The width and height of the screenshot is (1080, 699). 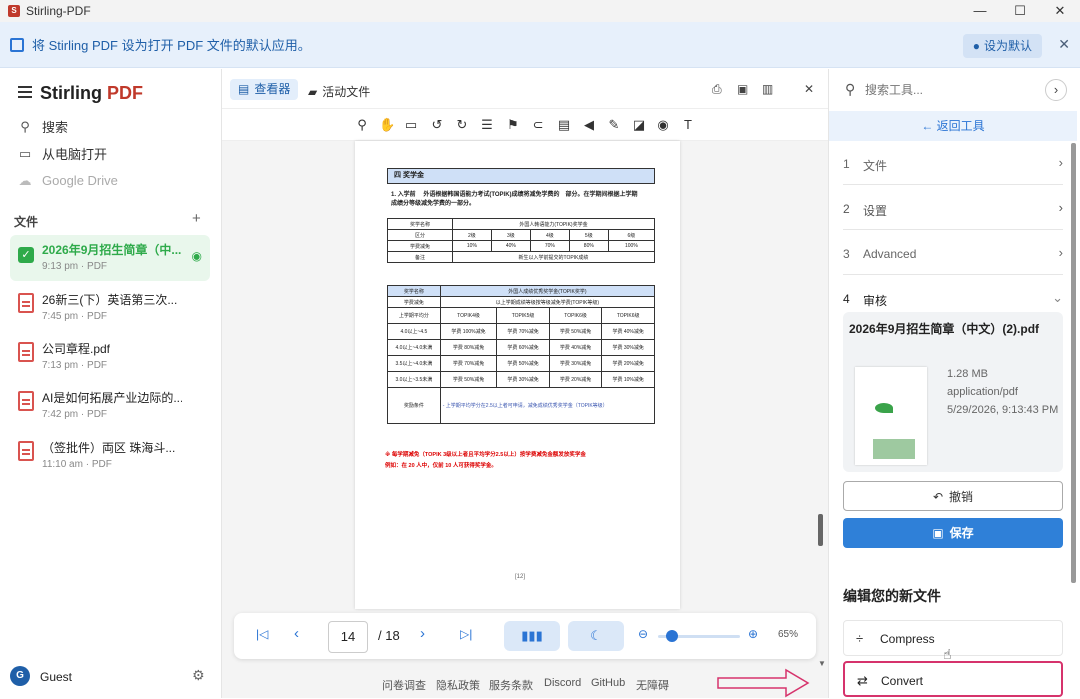 I want to click on set-default-button: ● 设为默认, so click(x=1002, y=46).